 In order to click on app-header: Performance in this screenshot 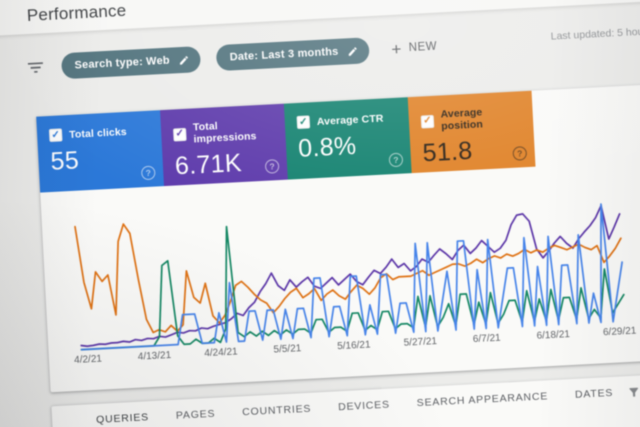, I will do `click(320, 18)`.